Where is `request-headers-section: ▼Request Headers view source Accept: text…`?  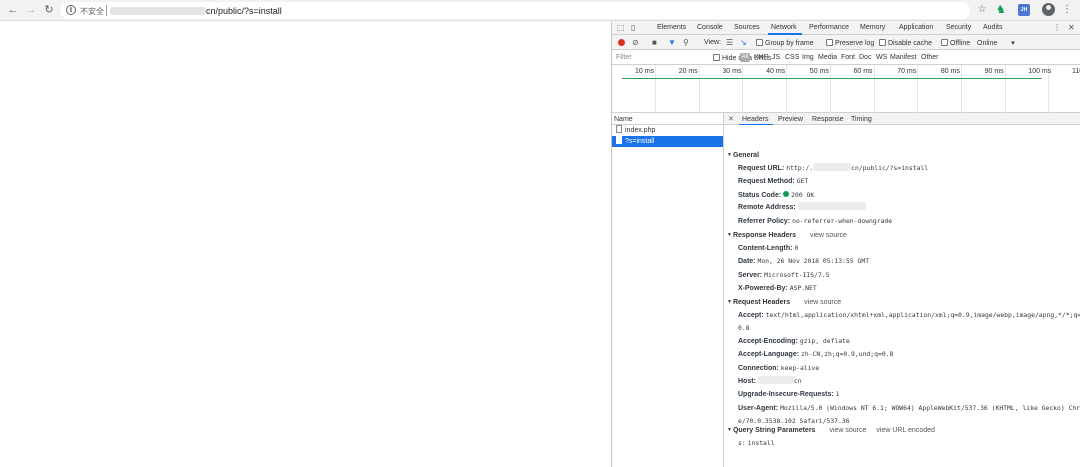 request-headers-section: ▼Request Headers view source Accept: text… is located at coordinates (903, 362).